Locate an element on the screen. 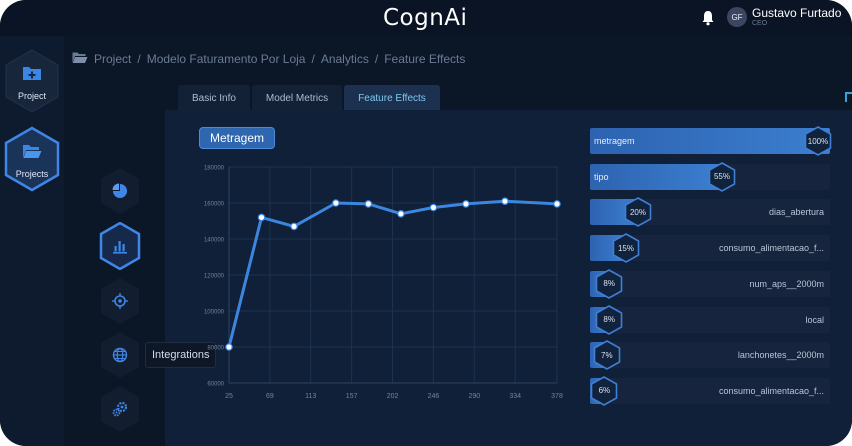 This screenshot has width=852, height=446. tab-model-metrics: Model Metrics is located at coordinates (297, 98).